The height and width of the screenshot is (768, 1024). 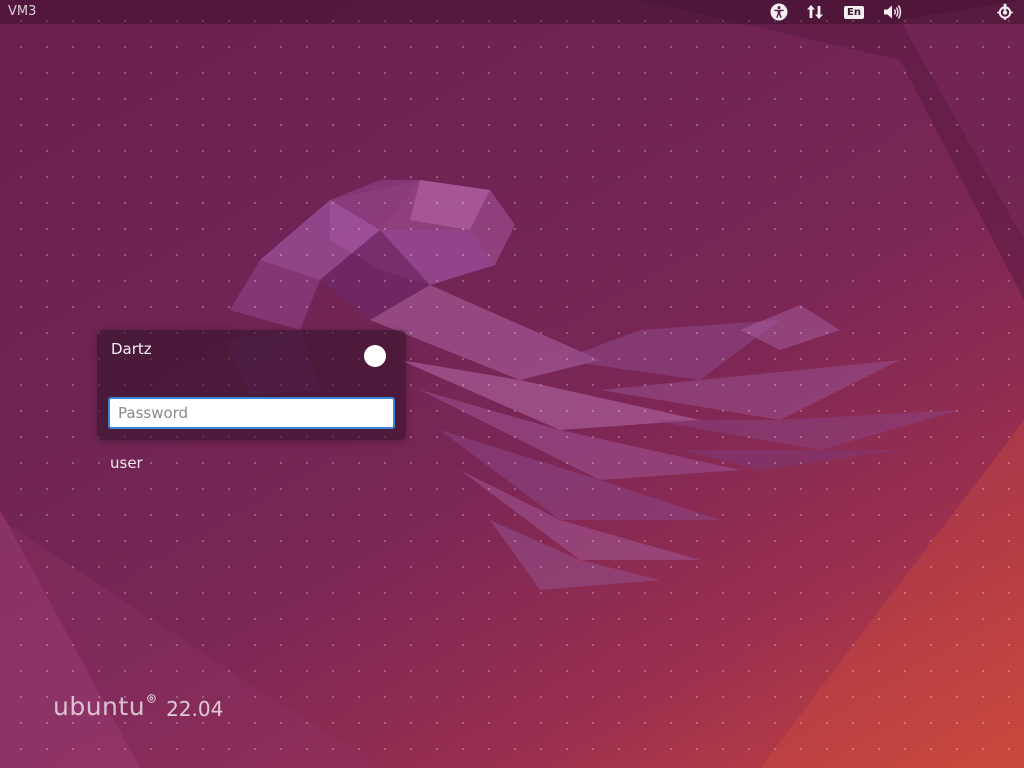 I want to click on keyboard-layout-label: En, so click(x=854, y=12).